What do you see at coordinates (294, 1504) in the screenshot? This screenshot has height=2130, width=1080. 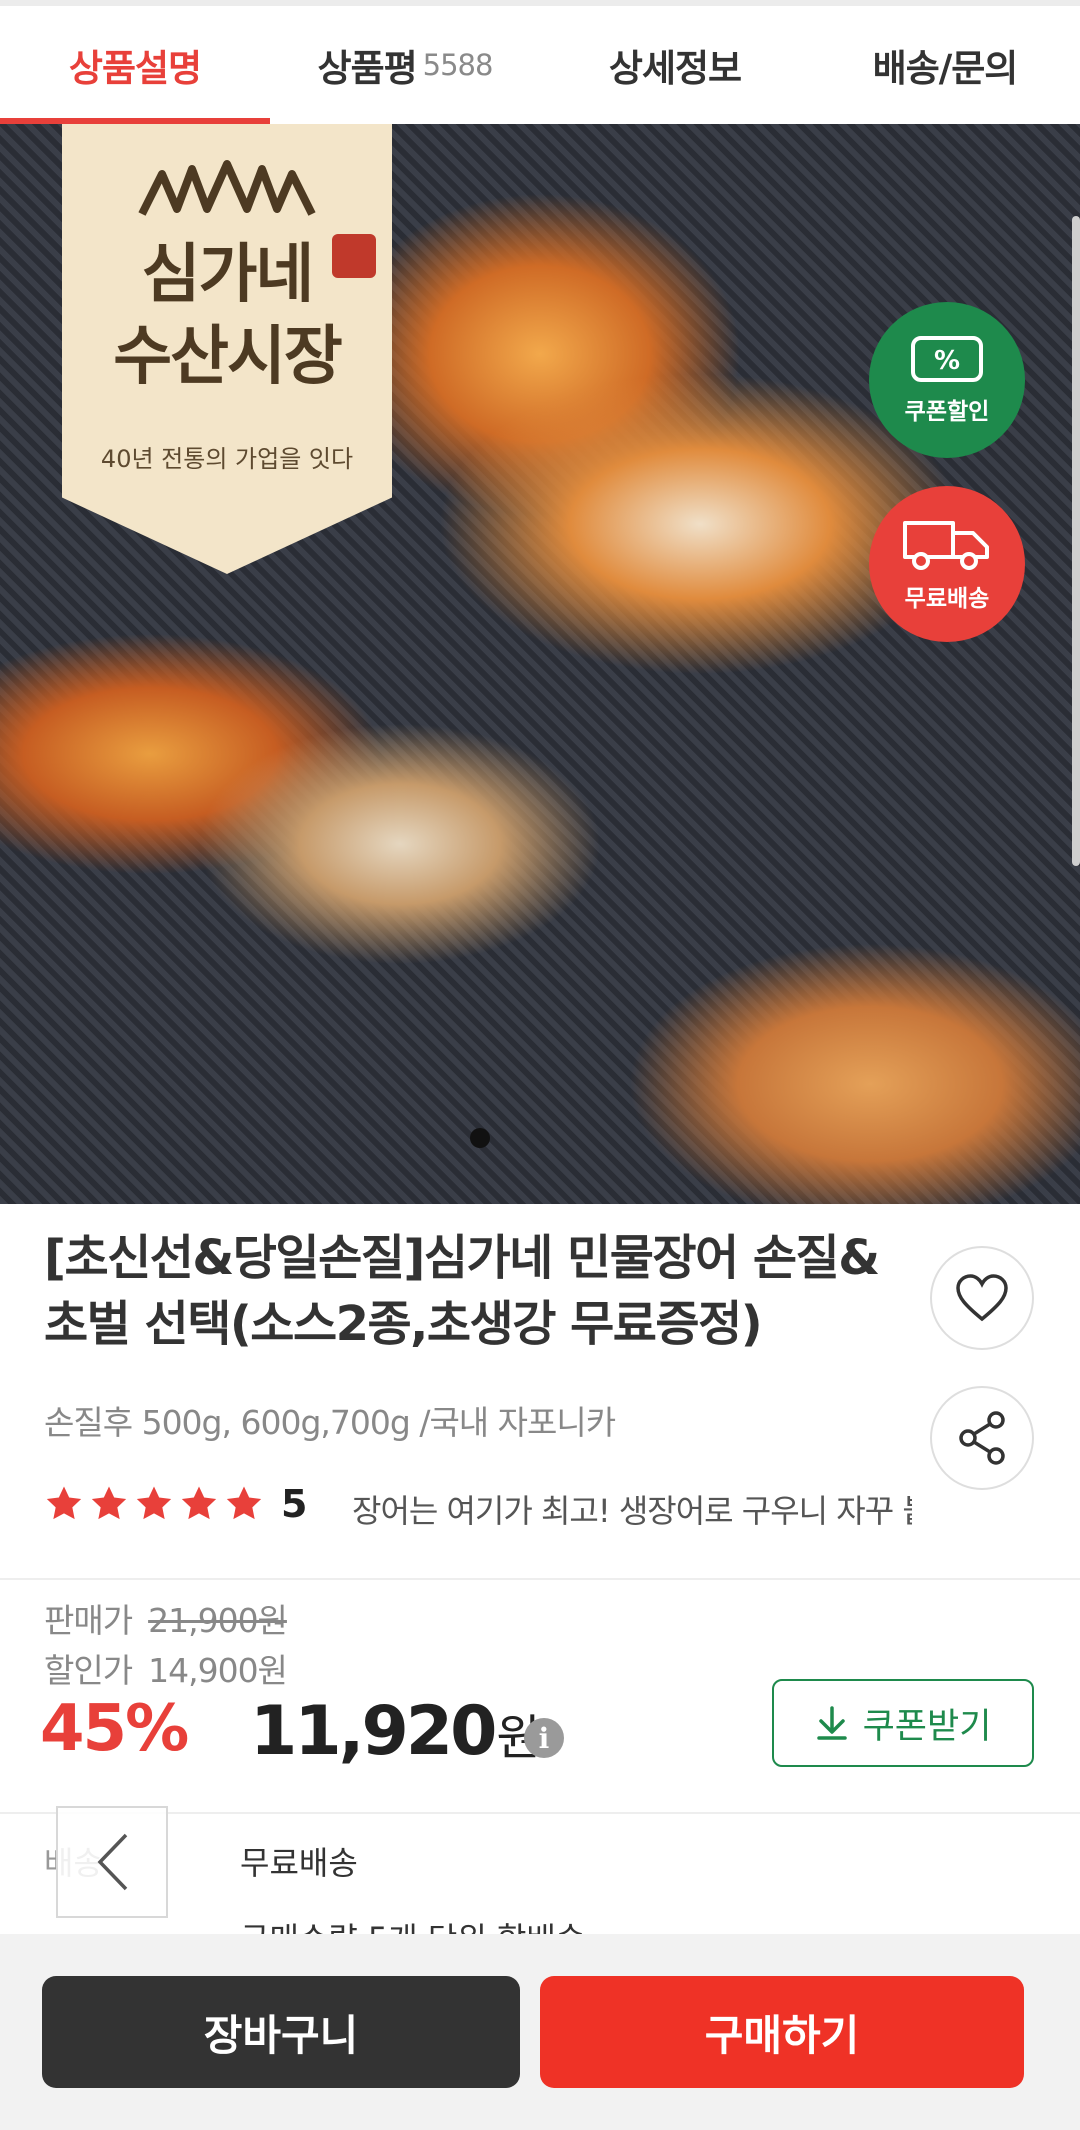 I see `rating-value: 5` at bounding box center [294, 1504].